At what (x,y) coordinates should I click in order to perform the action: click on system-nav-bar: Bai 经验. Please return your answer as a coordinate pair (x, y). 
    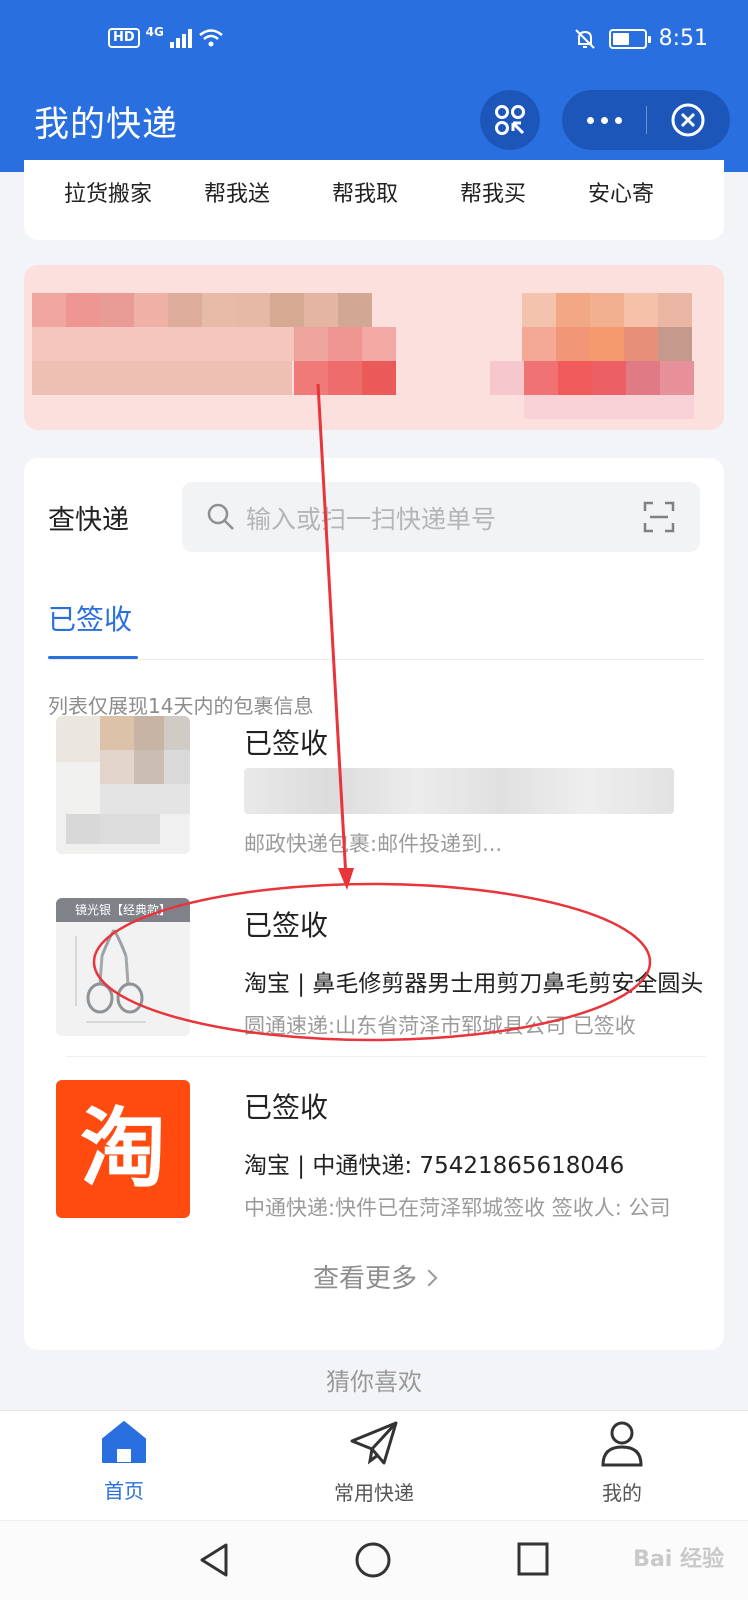
    Looking at the image, I should click on (374, 1560).